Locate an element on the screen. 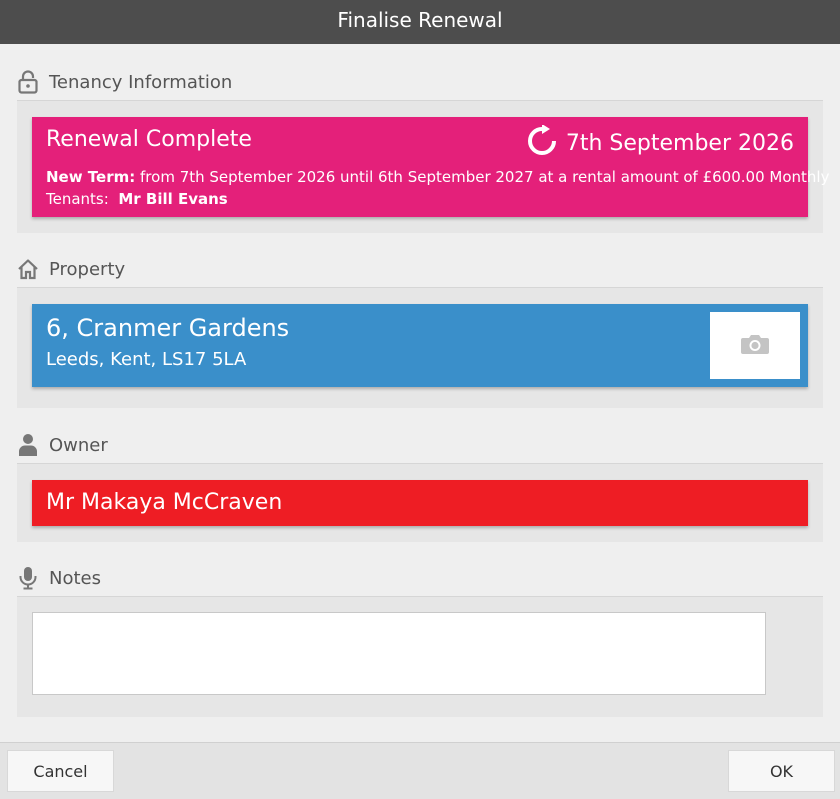  renewal-date: 7th September 2026 is located at coordinates (679, 143).